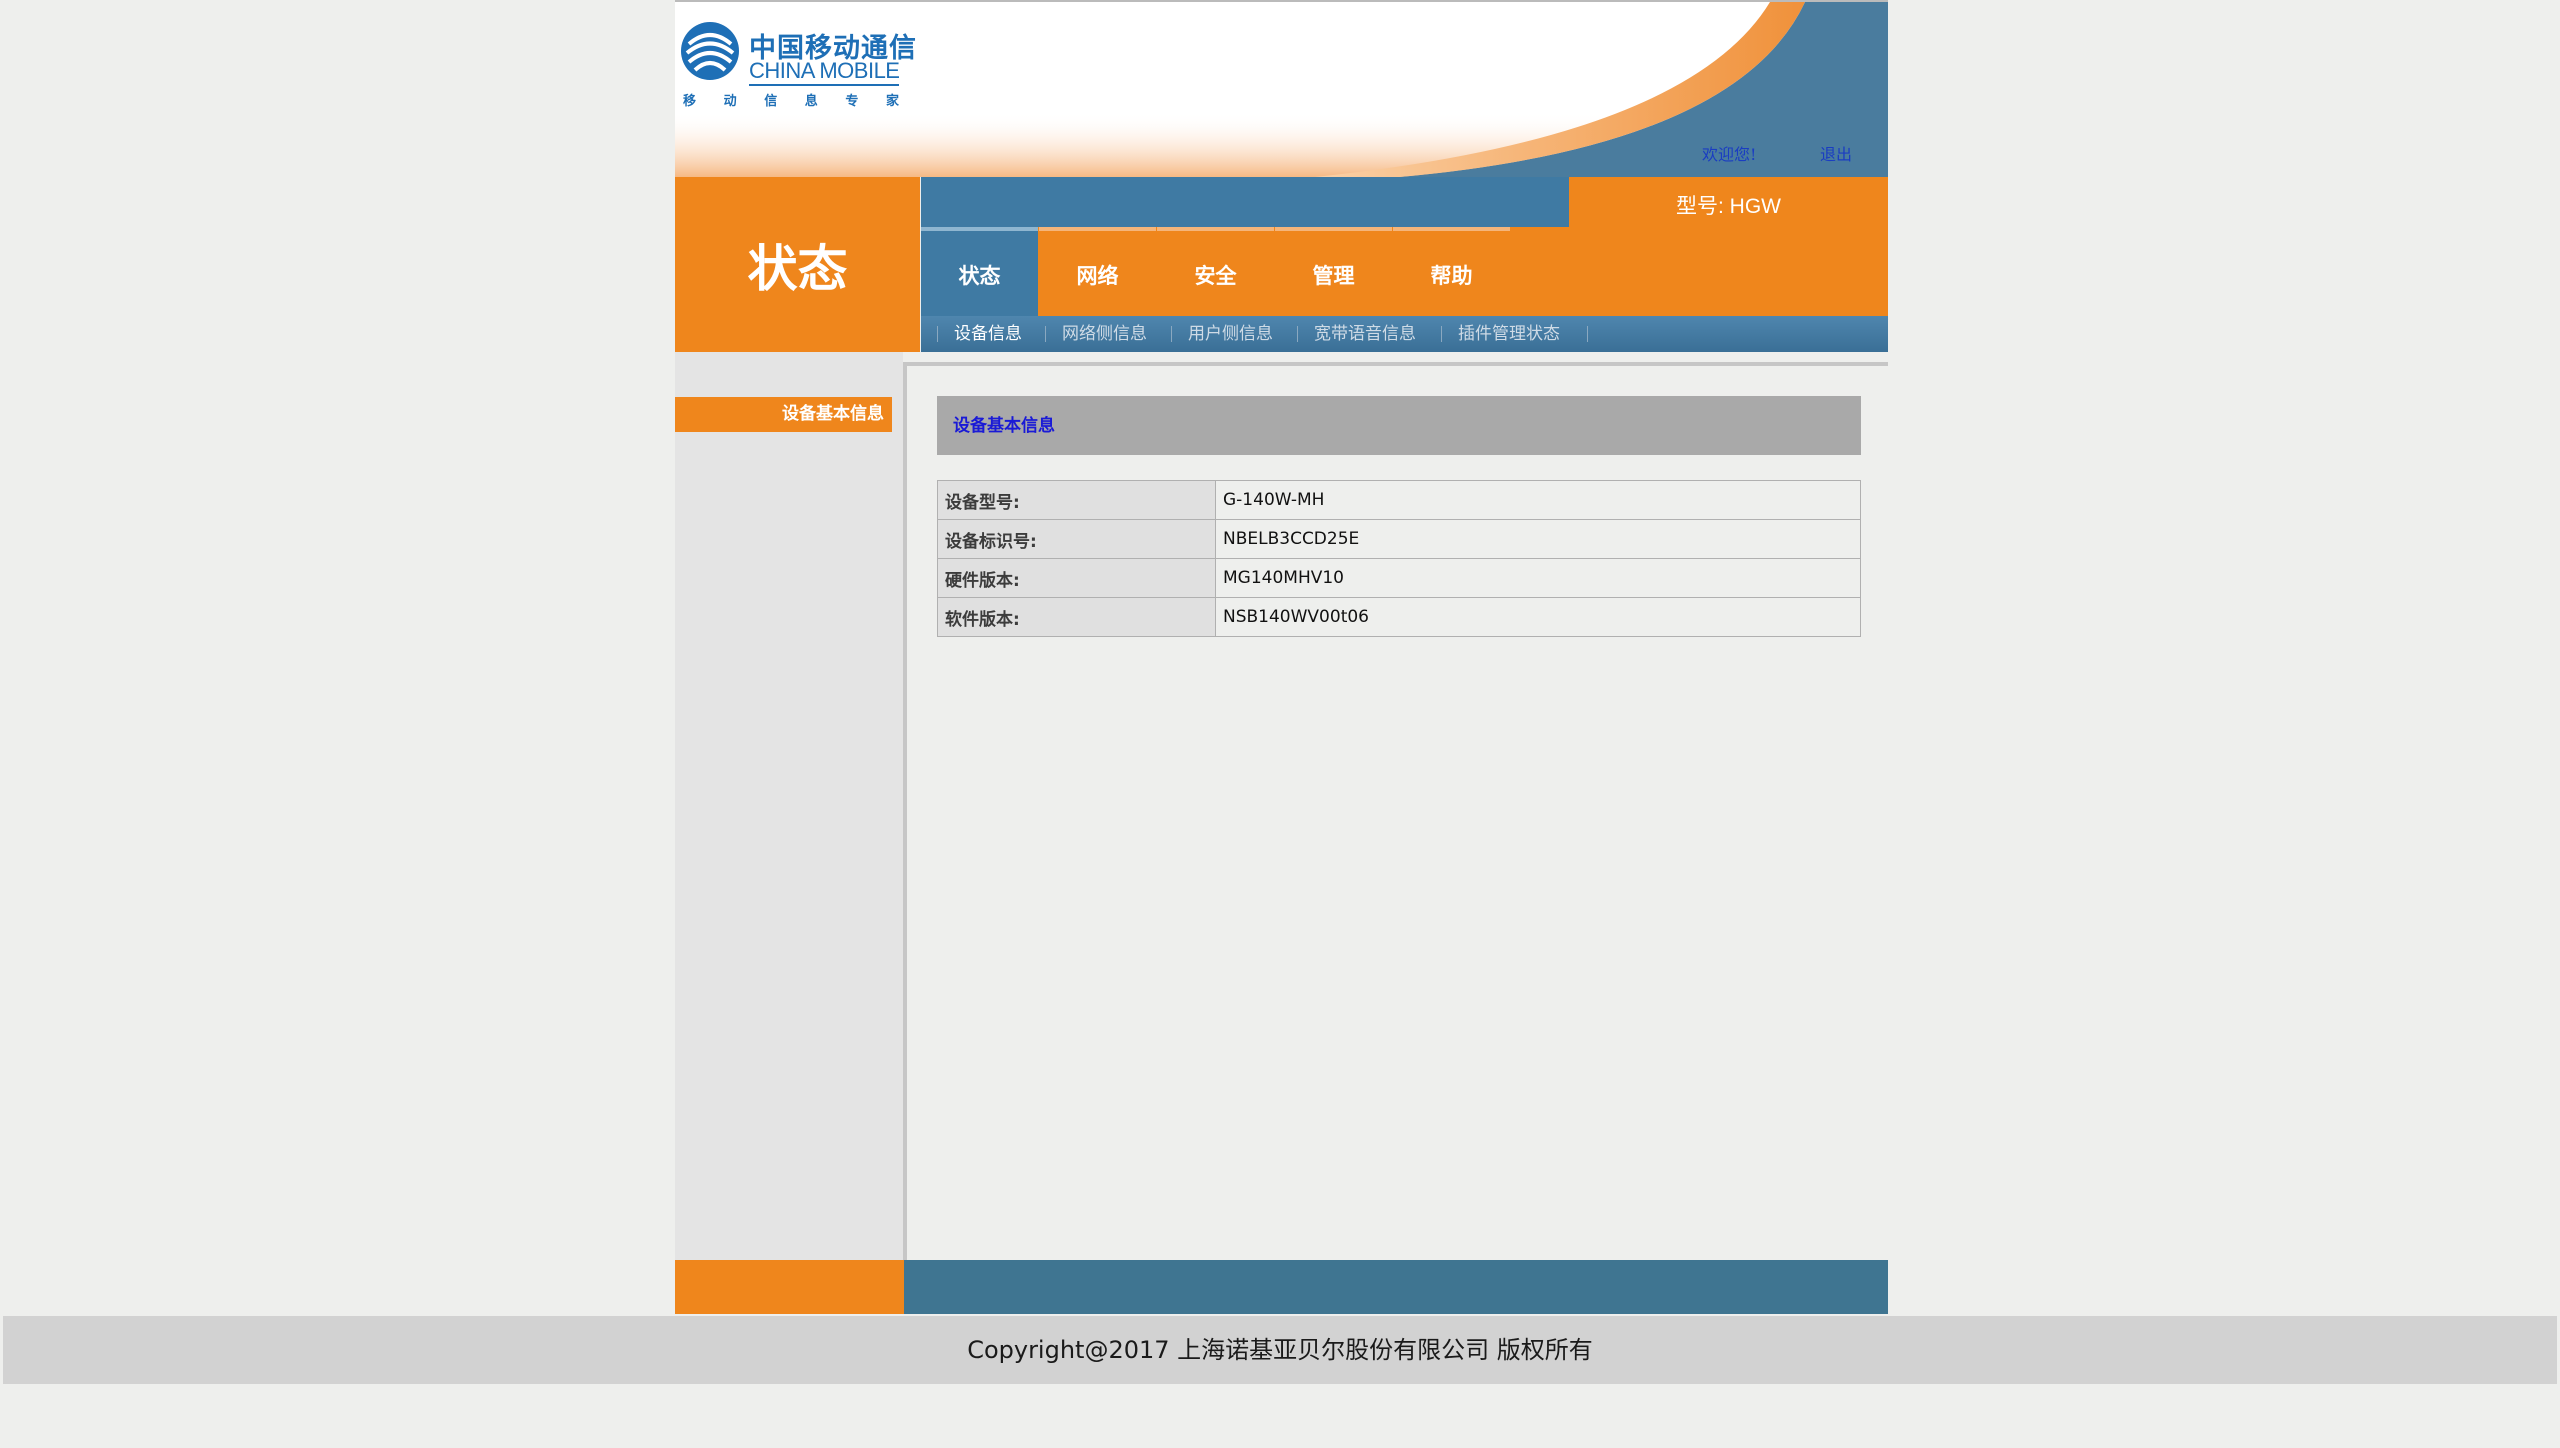  Describe the element at coordinates (690, 101) in the screenshot. I see `slogan-char: 移` at that location.